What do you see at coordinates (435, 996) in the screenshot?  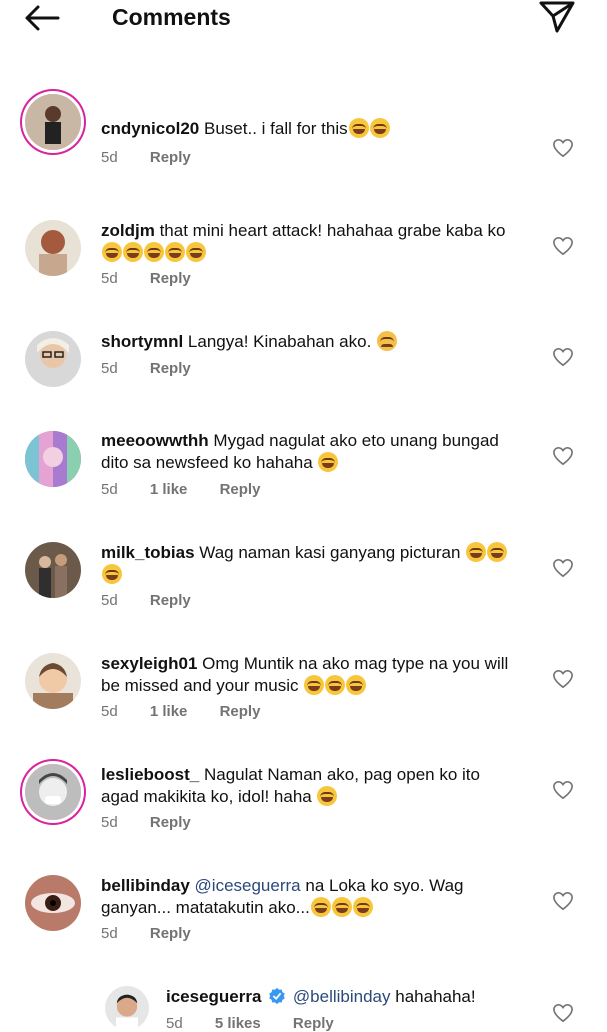 I see `comment-body: hahahaha!` at bounding box center [435, 996].